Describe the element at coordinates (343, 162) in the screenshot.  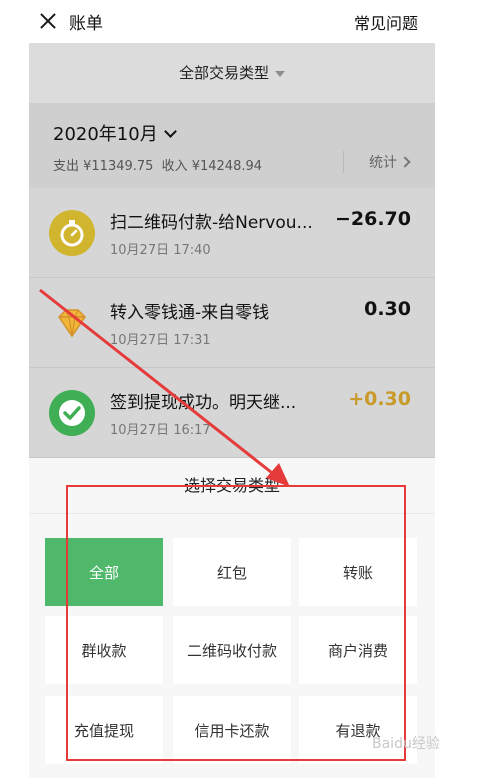
I see `divider` at that location.